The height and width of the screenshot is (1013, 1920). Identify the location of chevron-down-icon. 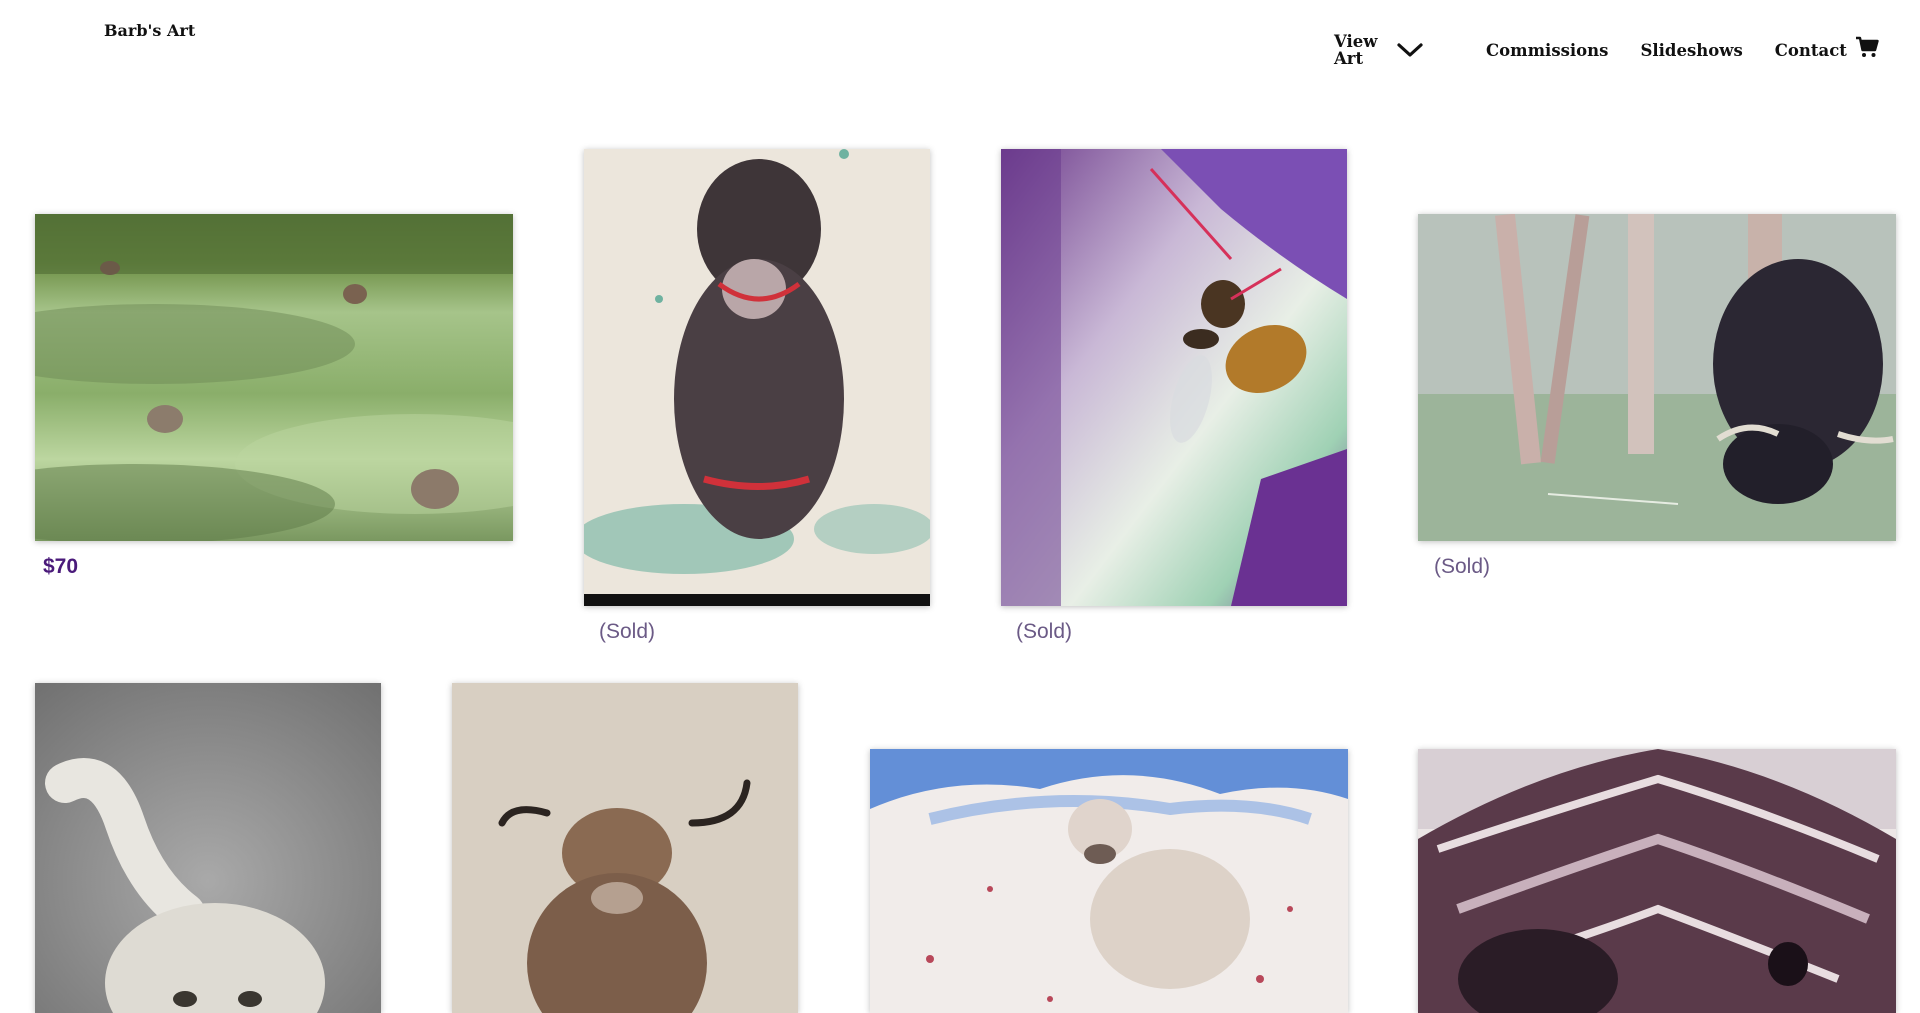
(1410, 50).